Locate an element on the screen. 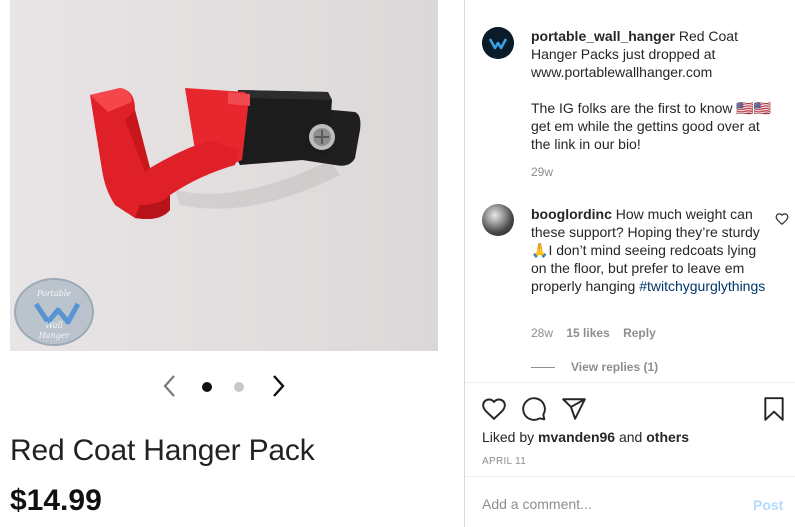  brand-logo-icon is located at coordinates (498, 43).